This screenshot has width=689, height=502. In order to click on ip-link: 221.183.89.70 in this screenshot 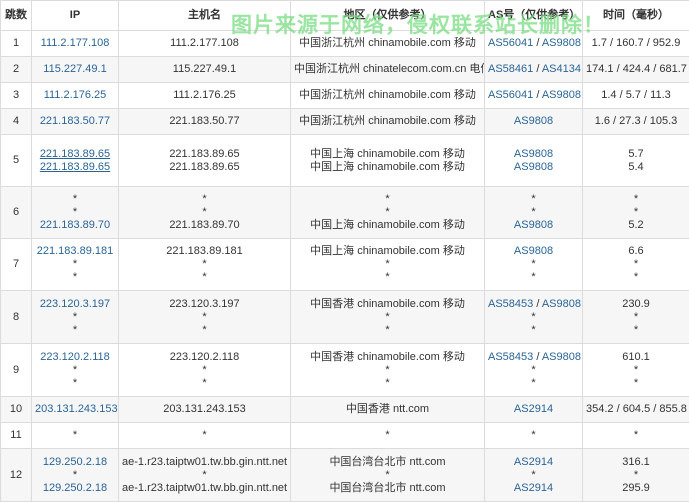, I will do `click(75, 225)`.